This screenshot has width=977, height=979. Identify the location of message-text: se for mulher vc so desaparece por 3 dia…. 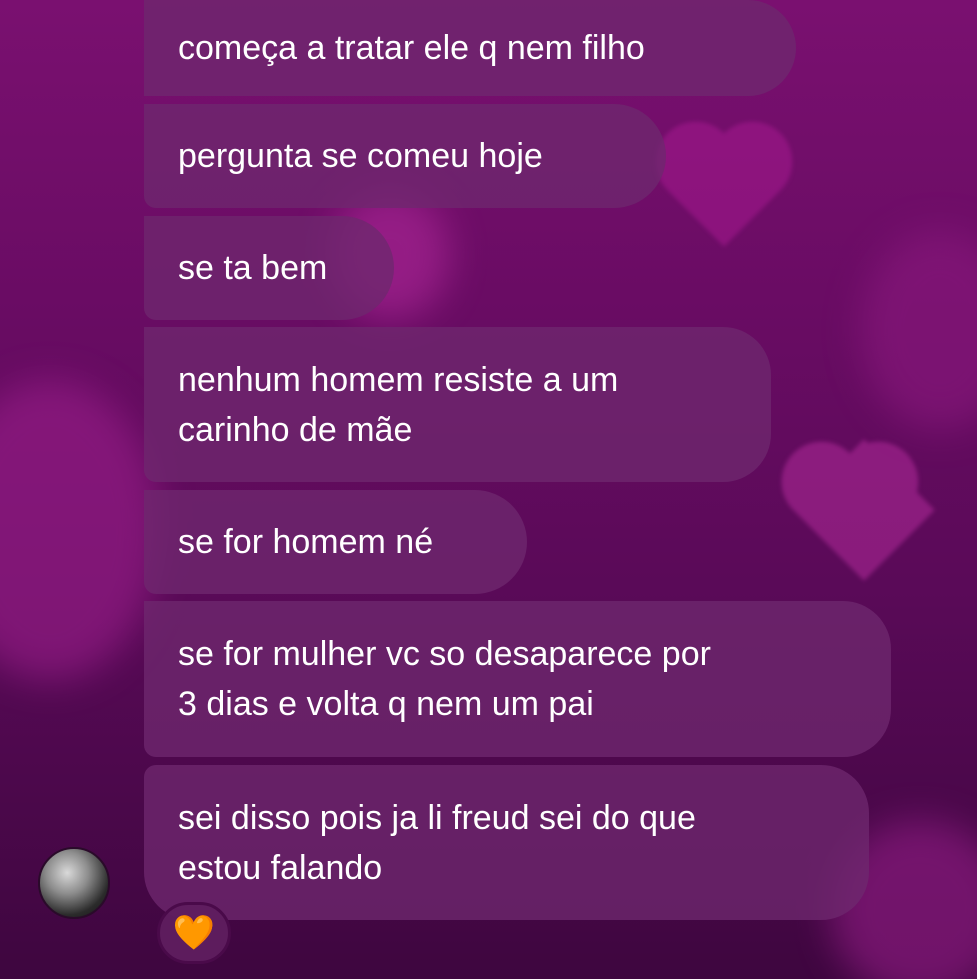
(444, 679).